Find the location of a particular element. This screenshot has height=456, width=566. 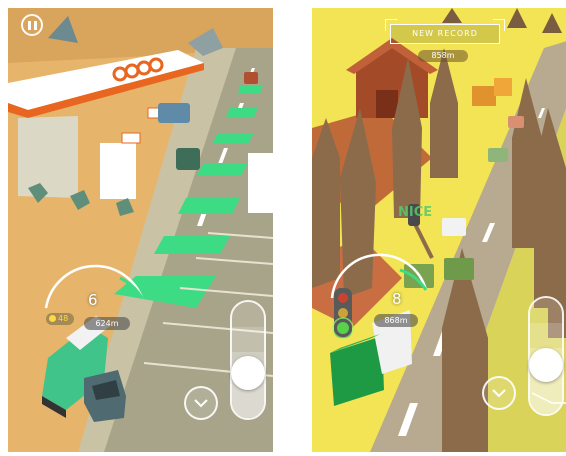

coin-counter: 48 is located at coordinates (60, 319).